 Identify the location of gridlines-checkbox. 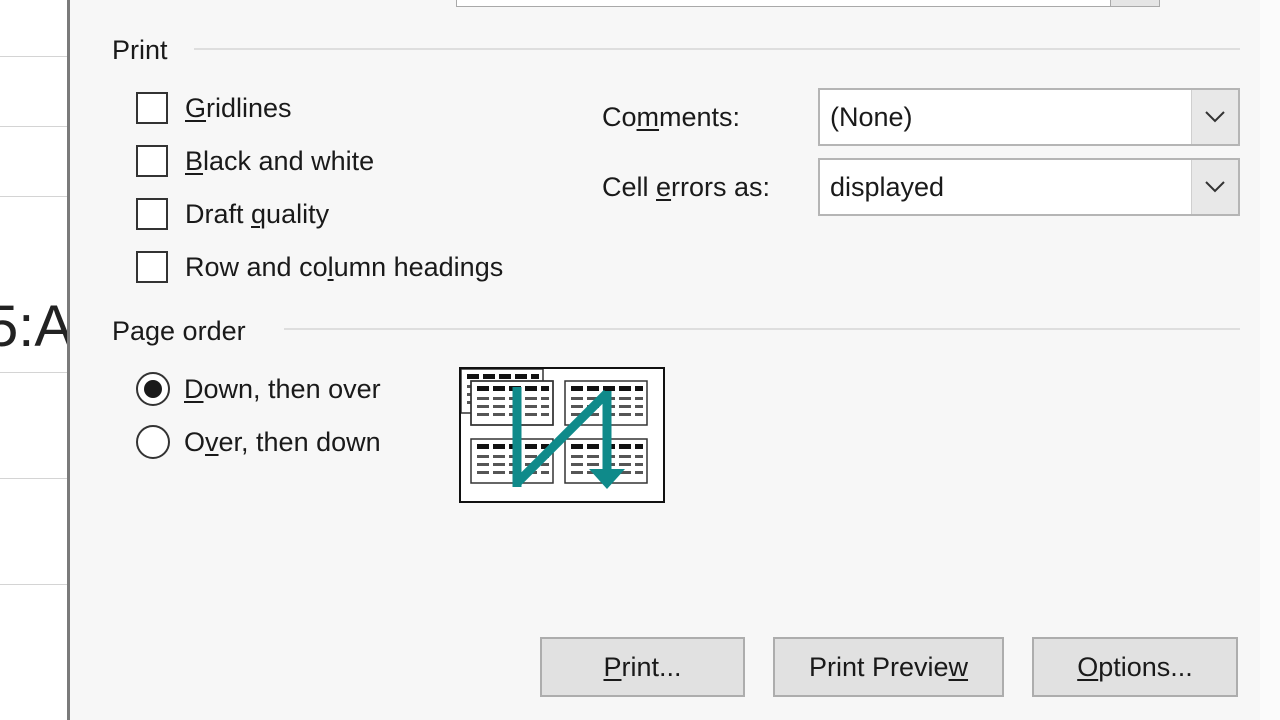
(152, 108).